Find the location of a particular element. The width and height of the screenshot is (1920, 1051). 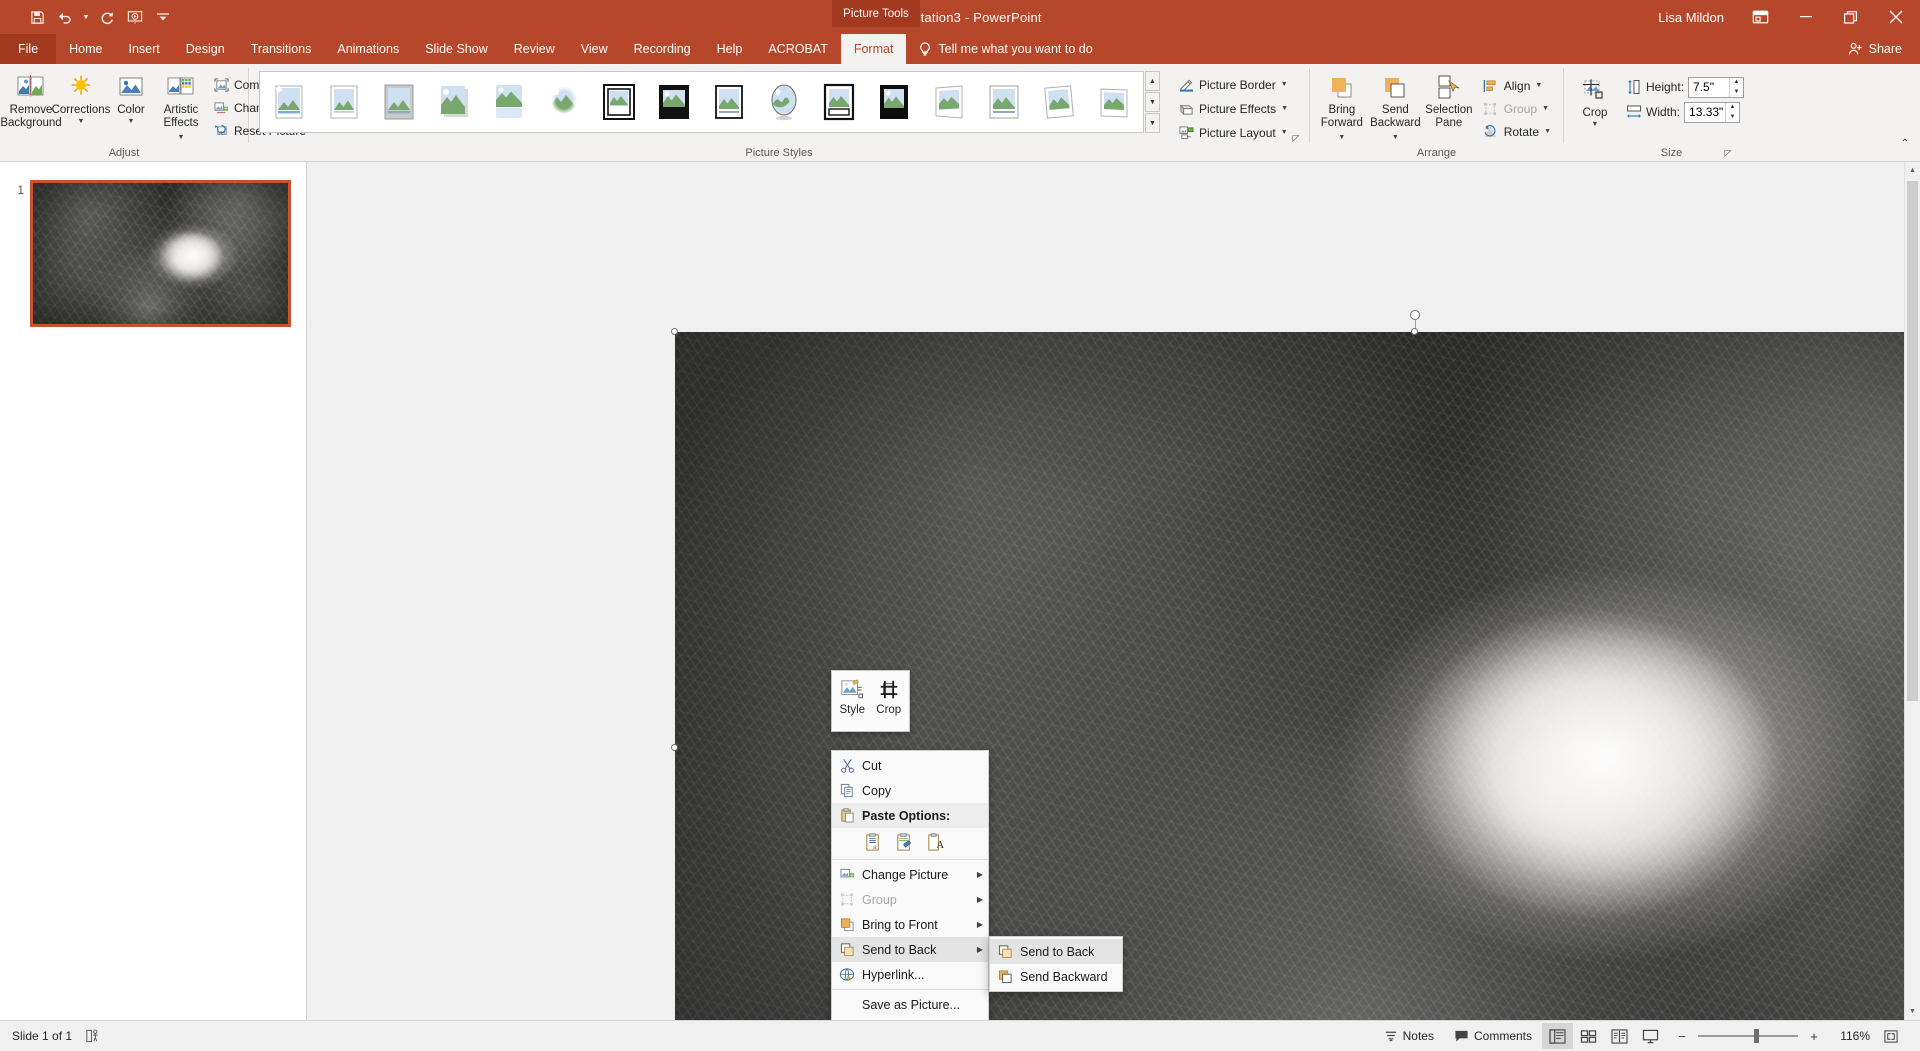

user-account-name: Lisa Mildon is located at coordinates (1691, 17).